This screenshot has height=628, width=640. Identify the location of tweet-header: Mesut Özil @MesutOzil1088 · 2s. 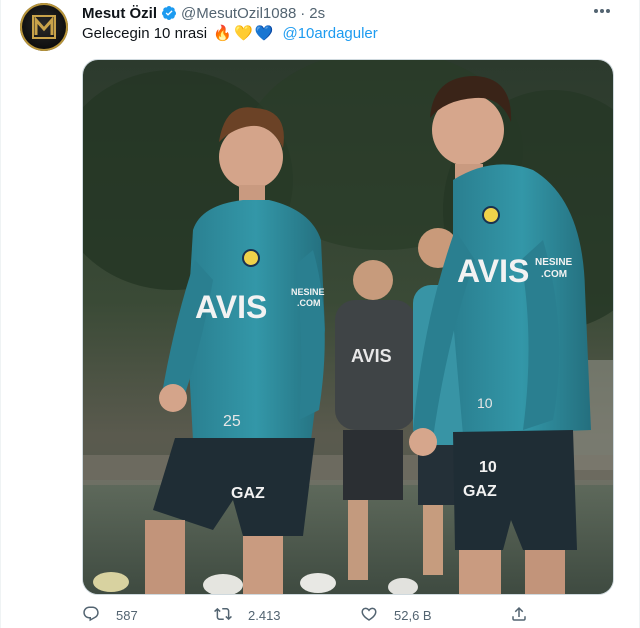
(203, 13).